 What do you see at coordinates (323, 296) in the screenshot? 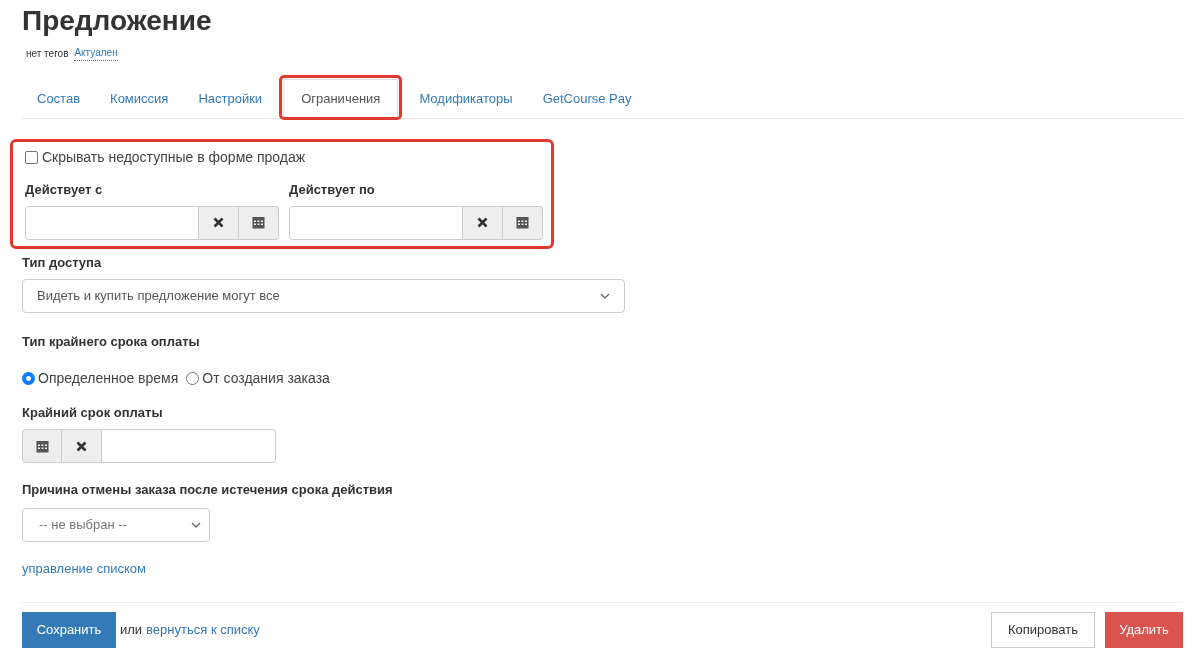
I see `access-type-select: Видеть и купить предложение могут все` at bounding box center [323, 296].